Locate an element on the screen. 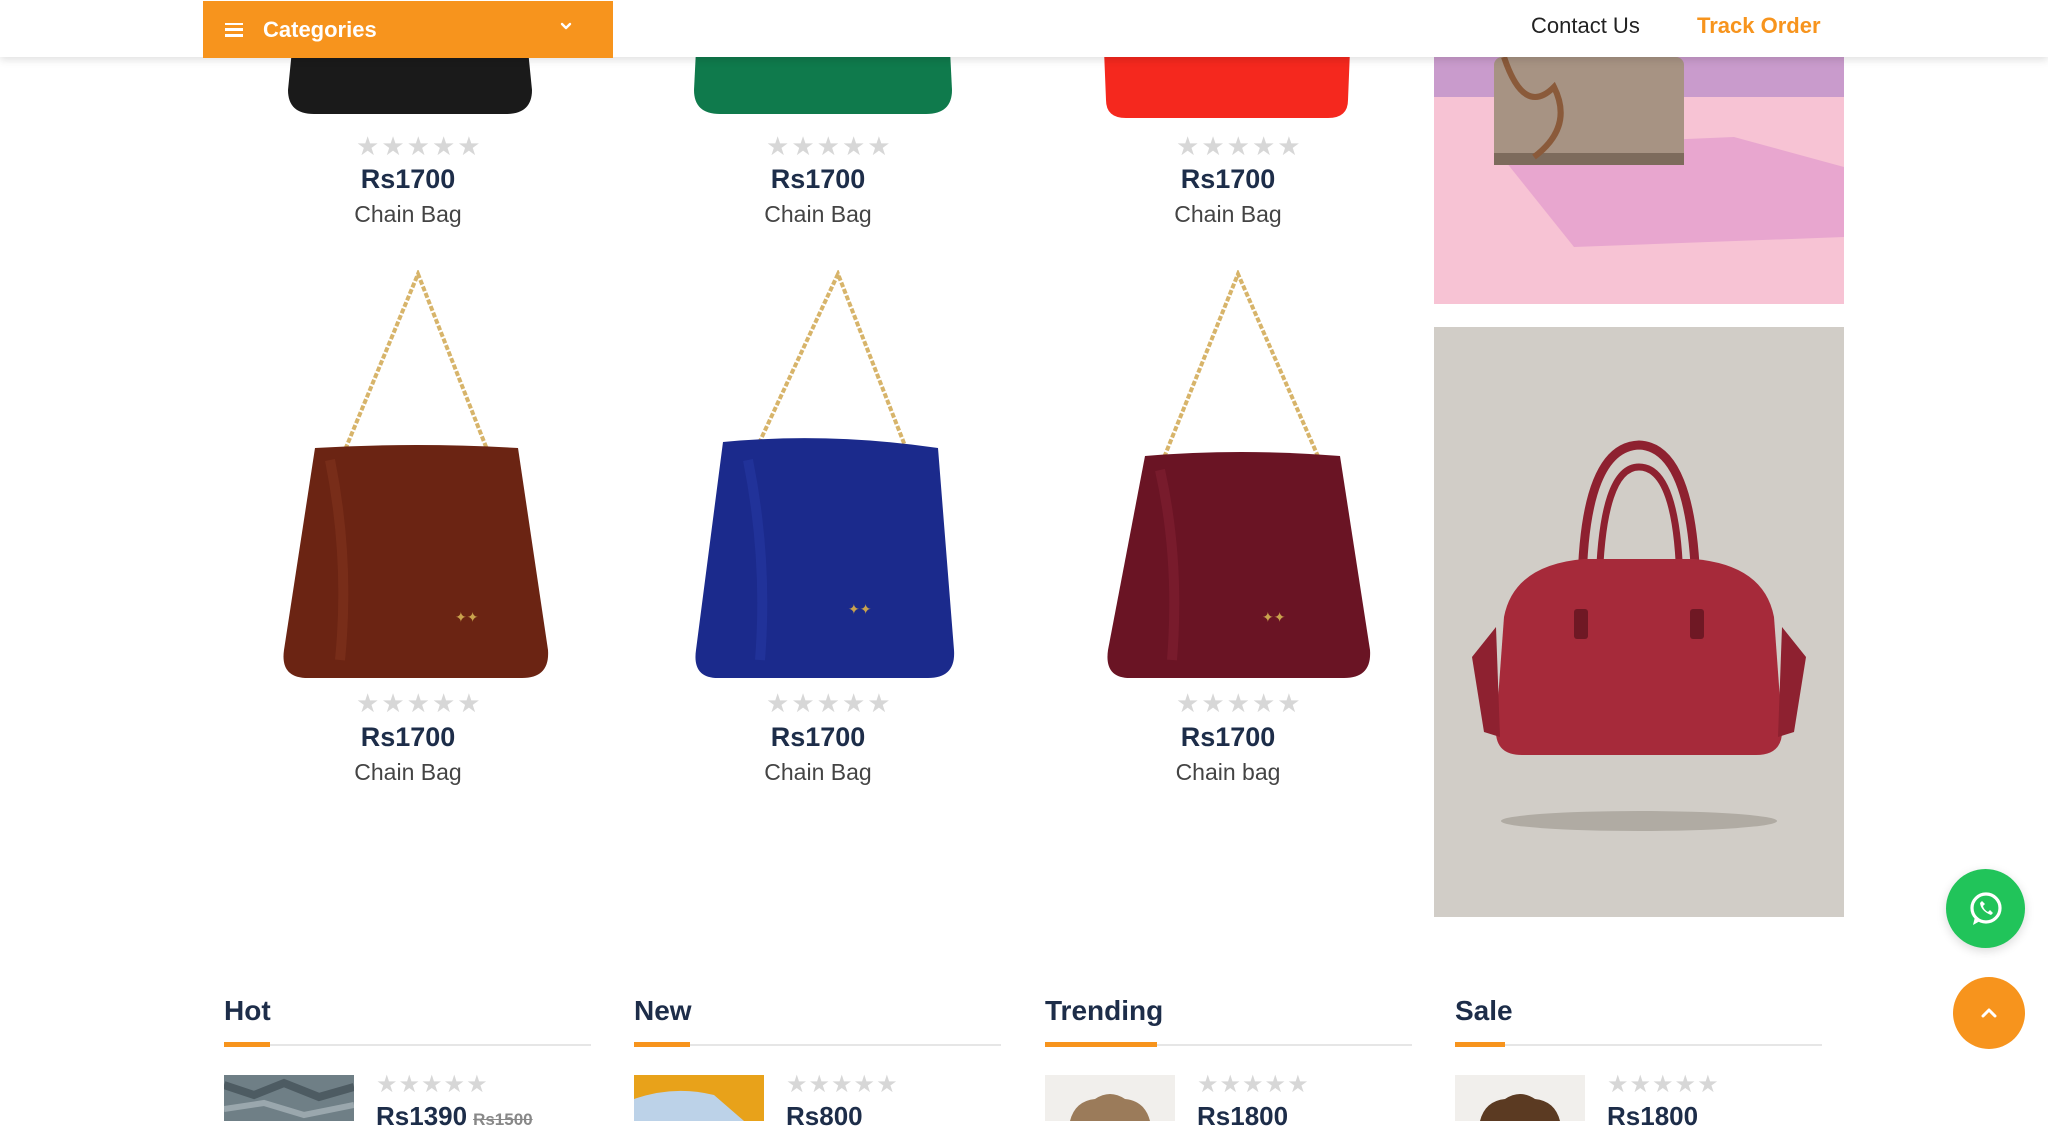 The image size is (2048, 1132). product-price: Rs800 is located at coordinates (824, 1116).